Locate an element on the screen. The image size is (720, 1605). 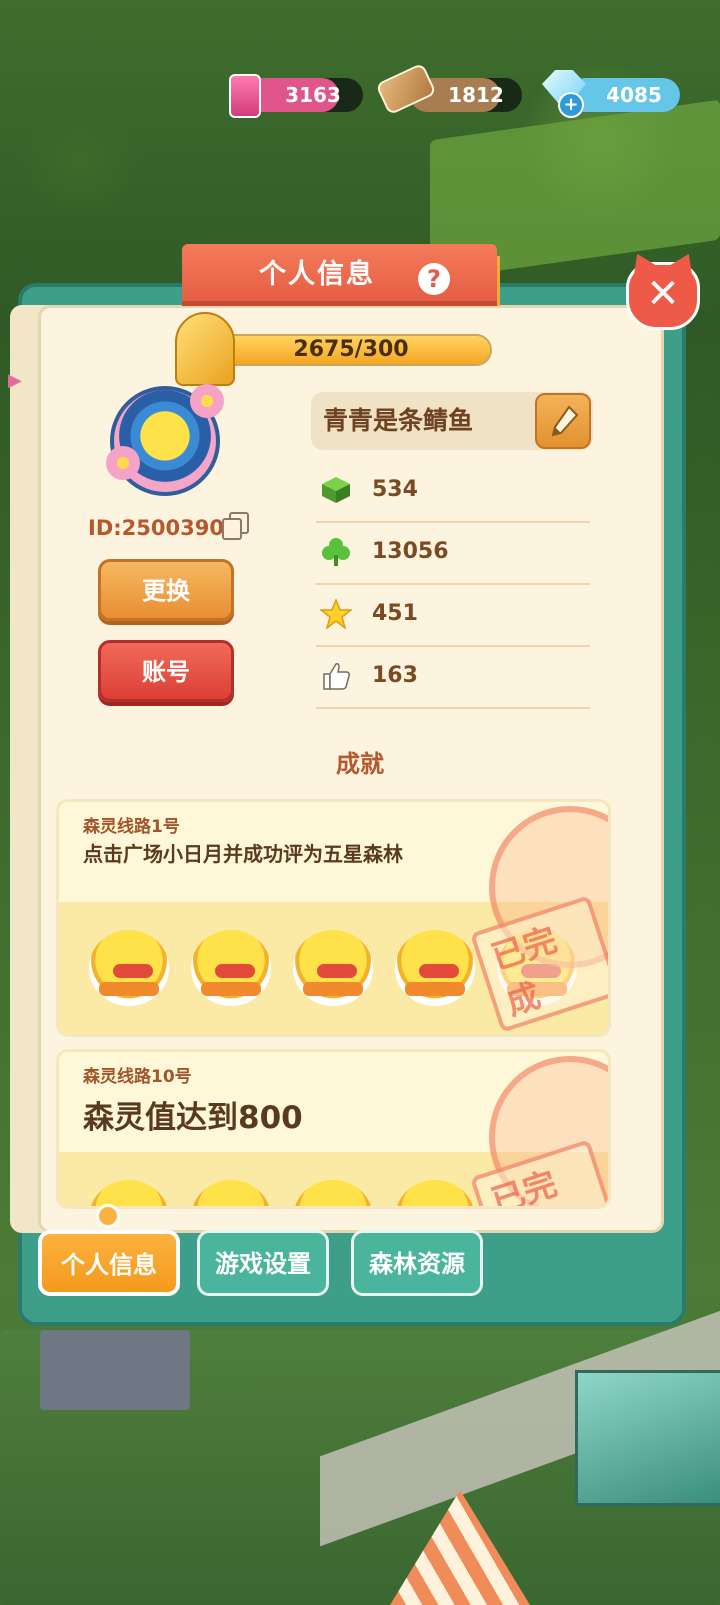
stat-row-likes: 163 is located at coordinates (453, 677).